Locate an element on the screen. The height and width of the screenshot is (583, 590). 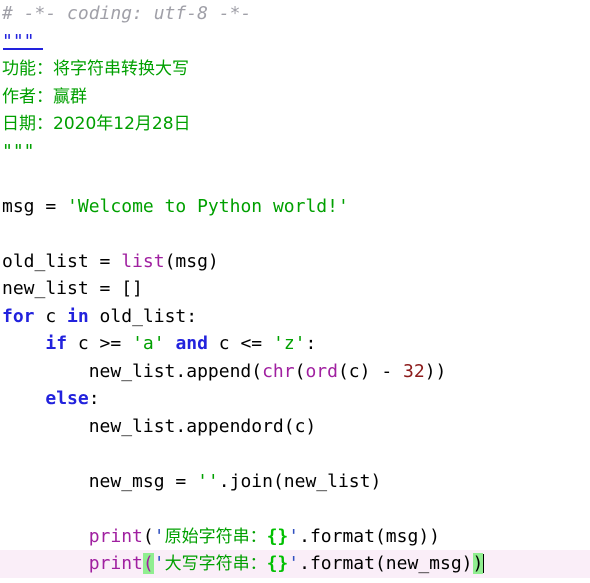
code-token-builtin: list is located at coordinates (143, 261).